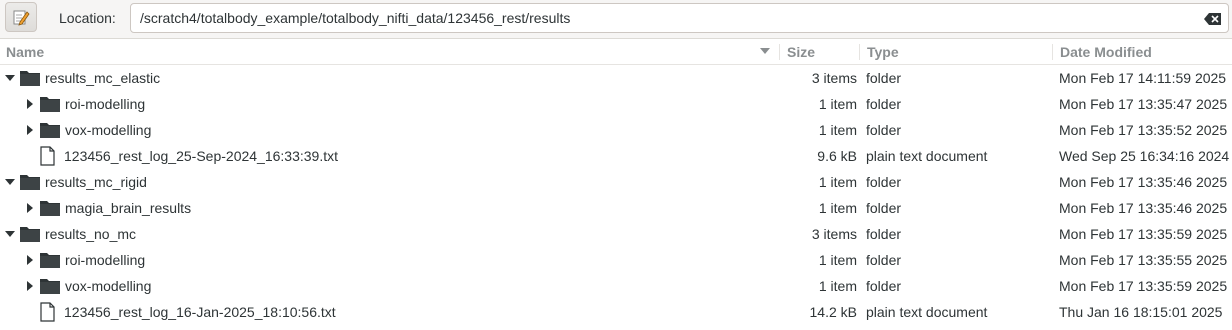 This screenshot has height=330, width=1232. I want to click on column-size-header: Size, so click(801, 52).